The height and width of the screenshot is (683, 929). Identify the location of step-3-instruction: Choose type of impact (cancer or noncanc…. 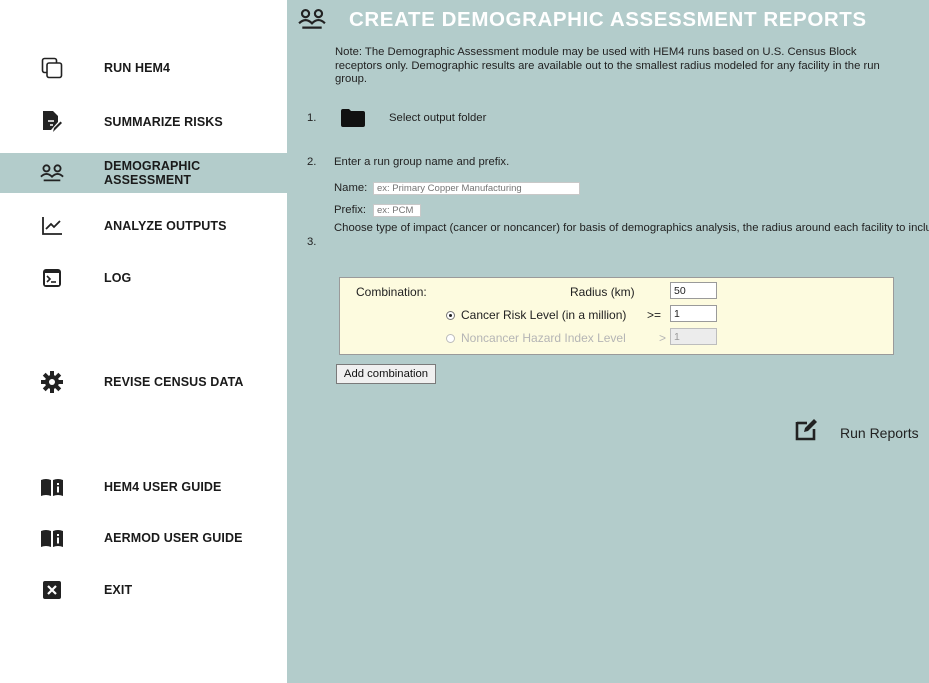
(631, 229).